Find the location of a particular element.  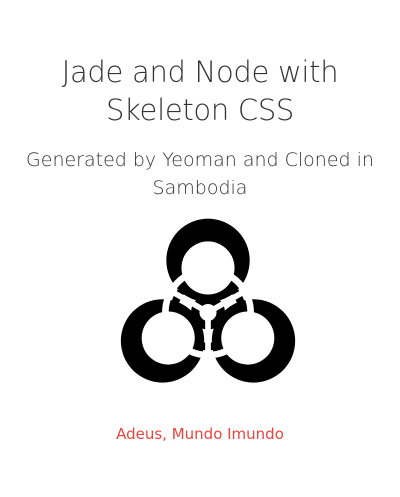

subtitle-line-1: Generated by Yeoman and Cloned in is located at coordinates (200, 160).